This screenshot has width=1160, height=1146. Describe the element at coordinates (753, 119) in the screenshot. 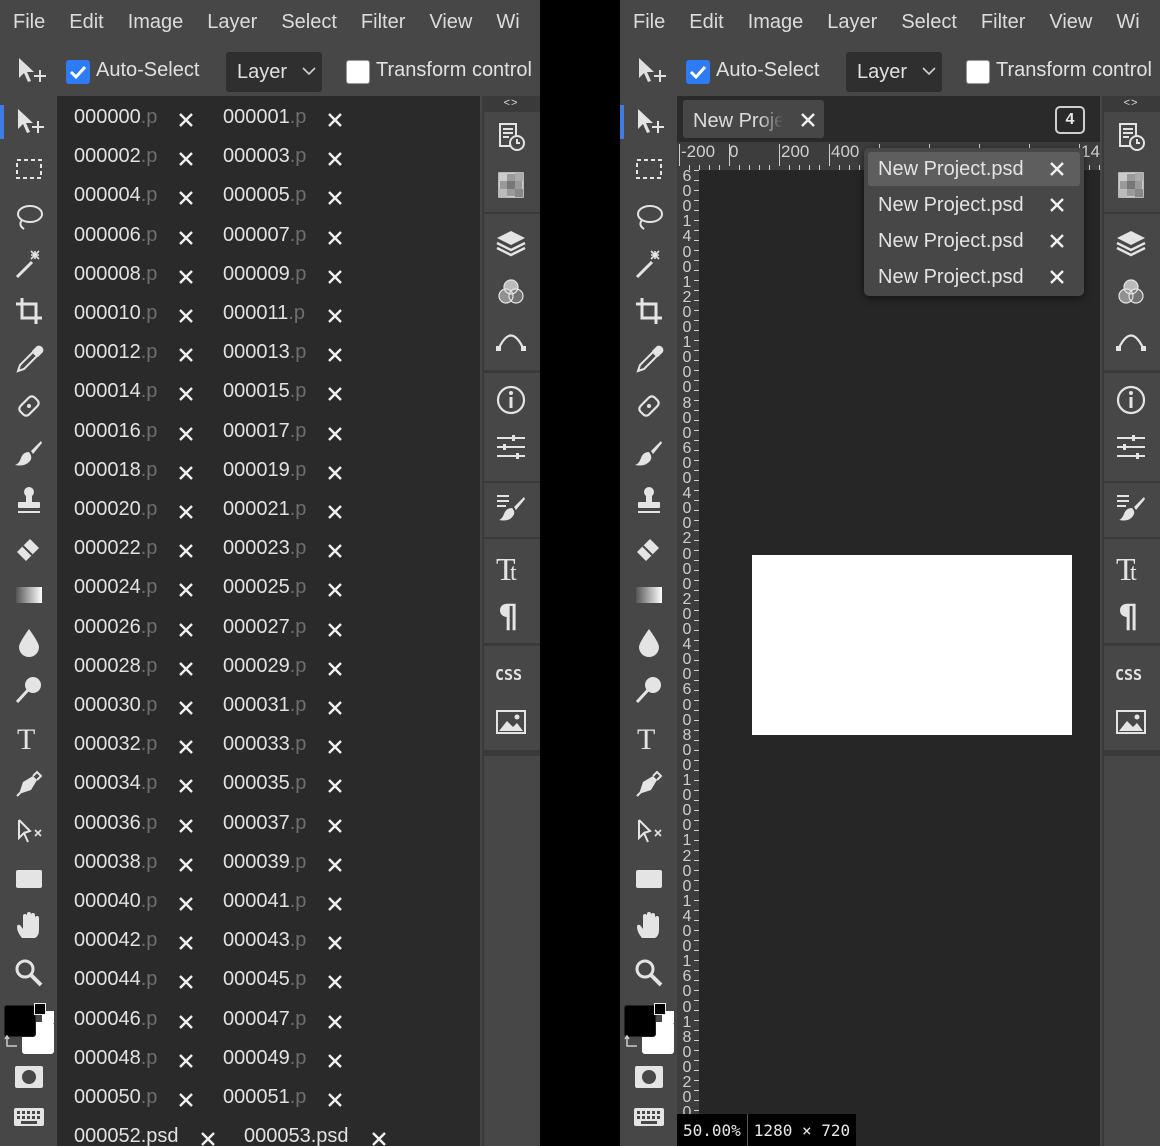

I see `document-tab: New Project.psd` at that location.